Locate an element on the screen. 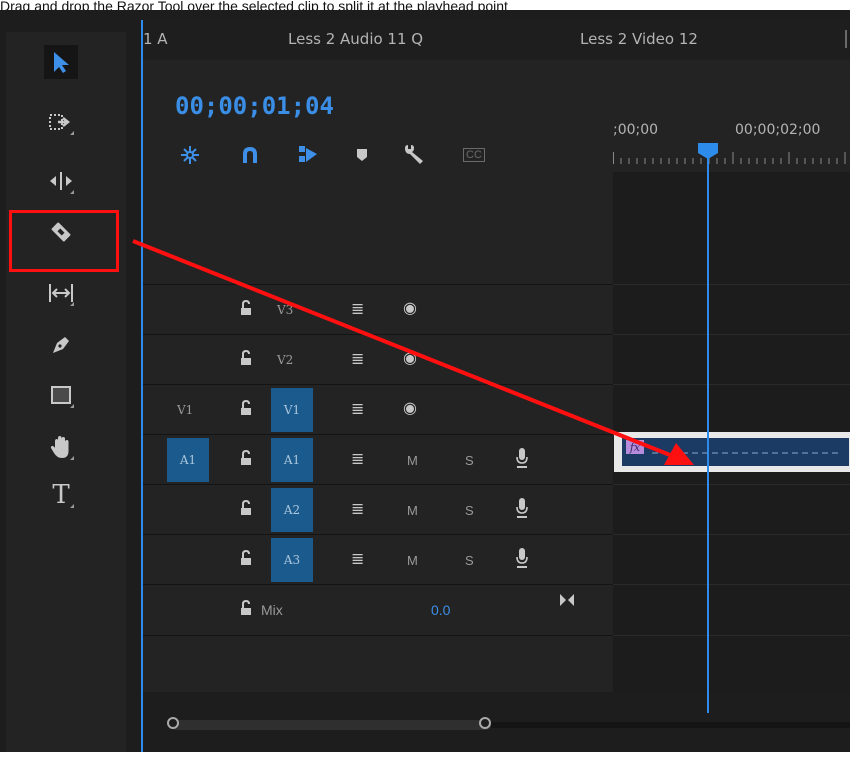 Image resolution: width=850 pixels, height=762 pixels. snap-icon is located at coordinates (190, 155).